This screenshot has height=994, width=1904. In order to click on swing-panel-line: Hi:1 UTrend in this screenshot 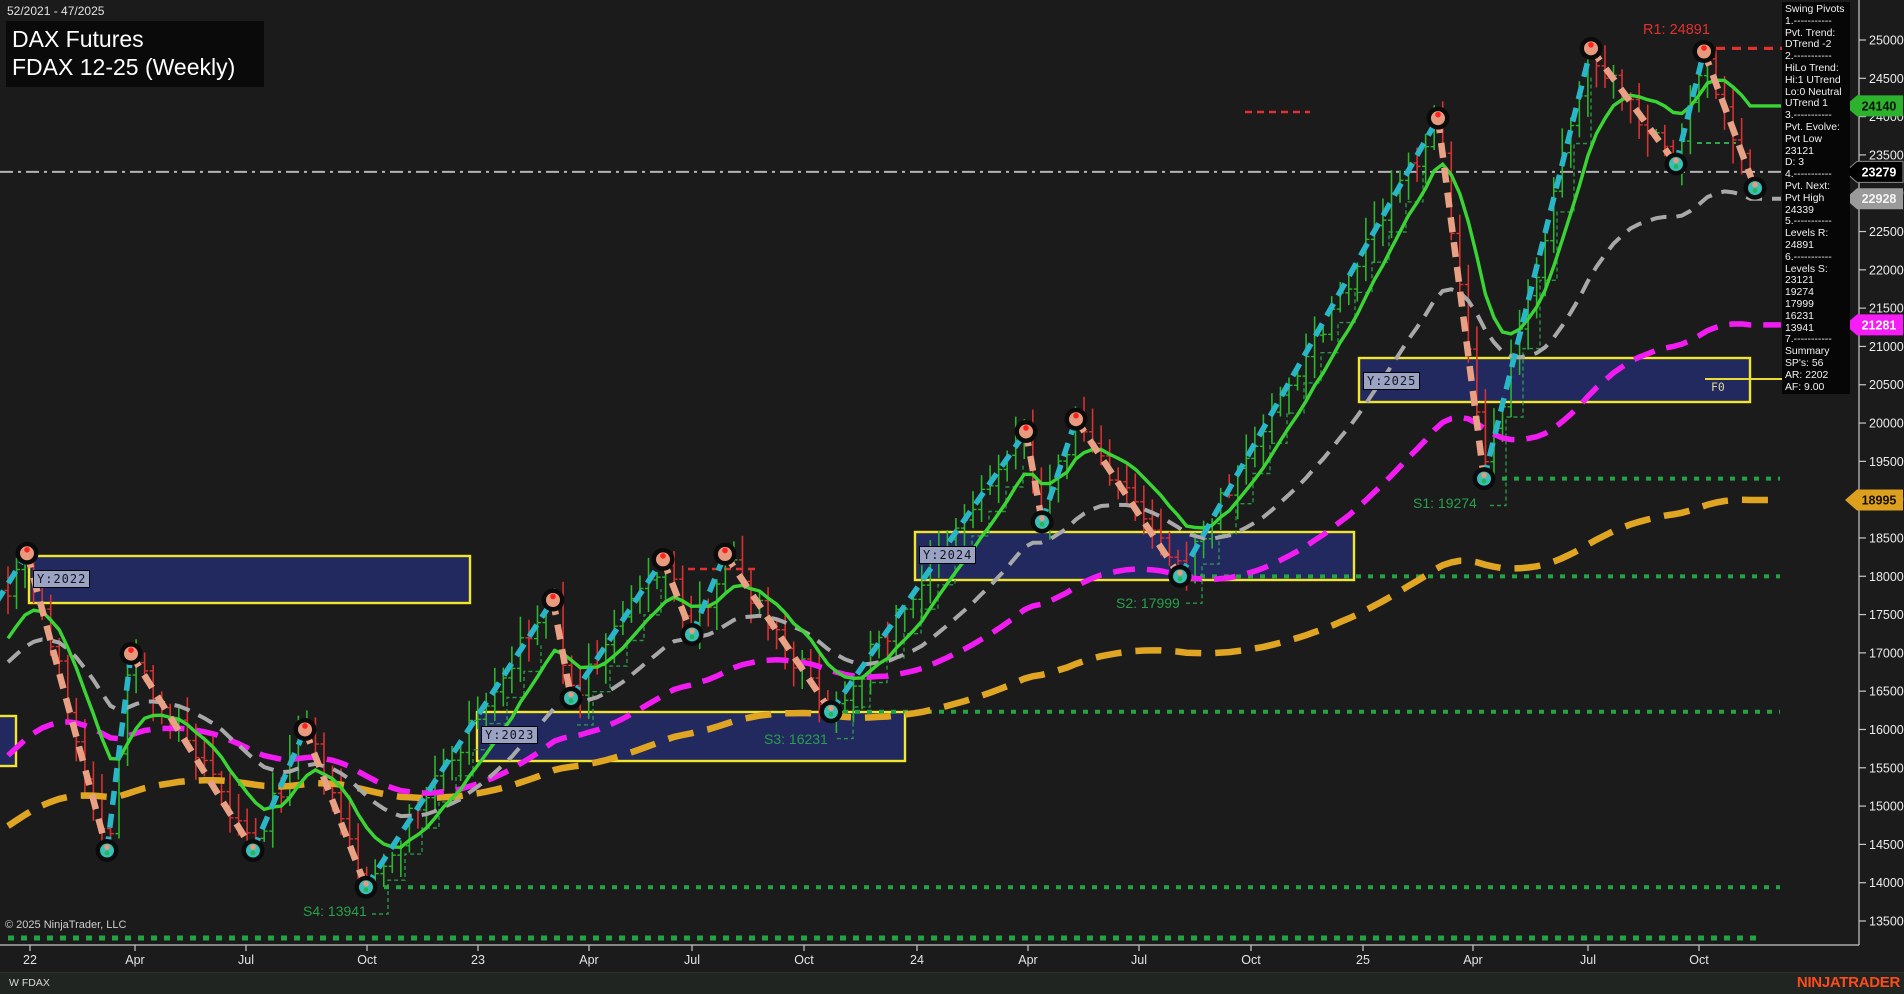, I will do `click(1813, 80)`.